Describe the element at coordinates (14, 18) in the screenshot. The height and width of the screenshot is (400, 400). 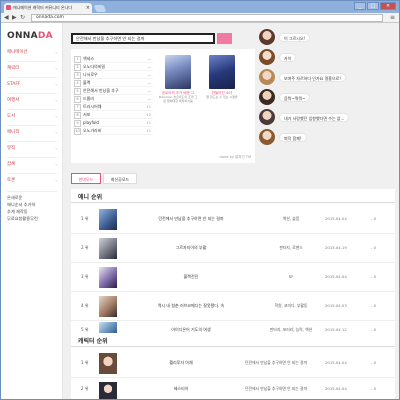
I see `forward-arrow-icon: ▶` at that location.